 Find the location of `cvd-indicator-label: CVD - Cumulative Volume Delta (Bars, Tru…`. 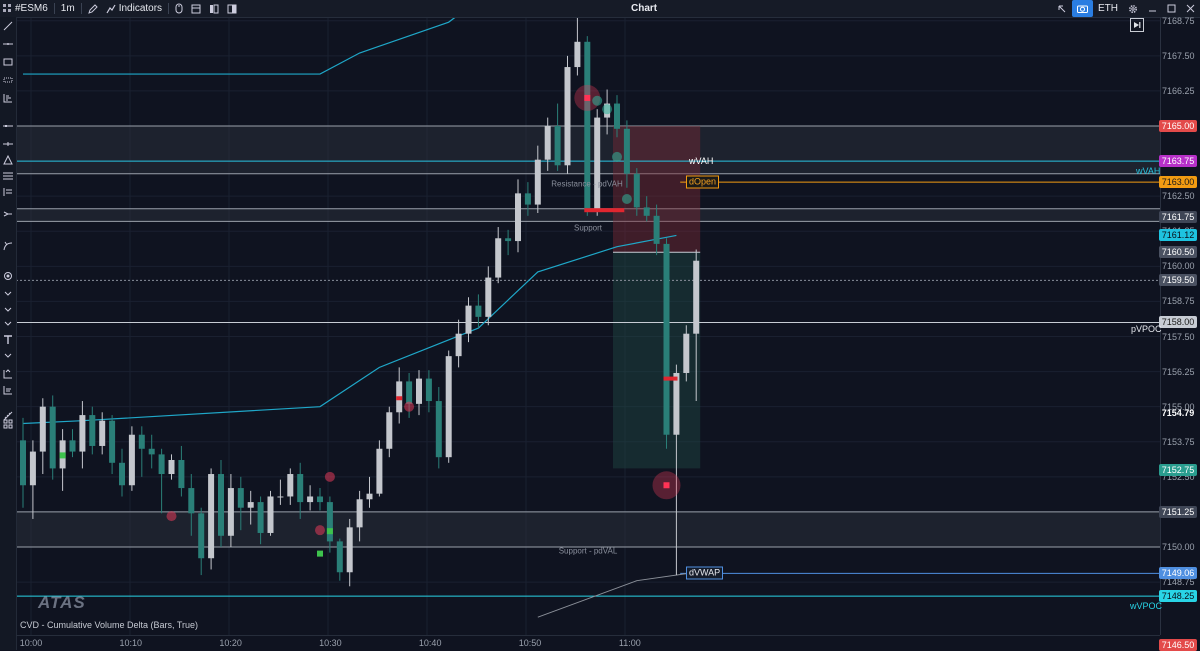

cvd-indicator-label: CVD - Cumulative Volume Delta (Bars, Tru… is located at coordinates (109, 625).